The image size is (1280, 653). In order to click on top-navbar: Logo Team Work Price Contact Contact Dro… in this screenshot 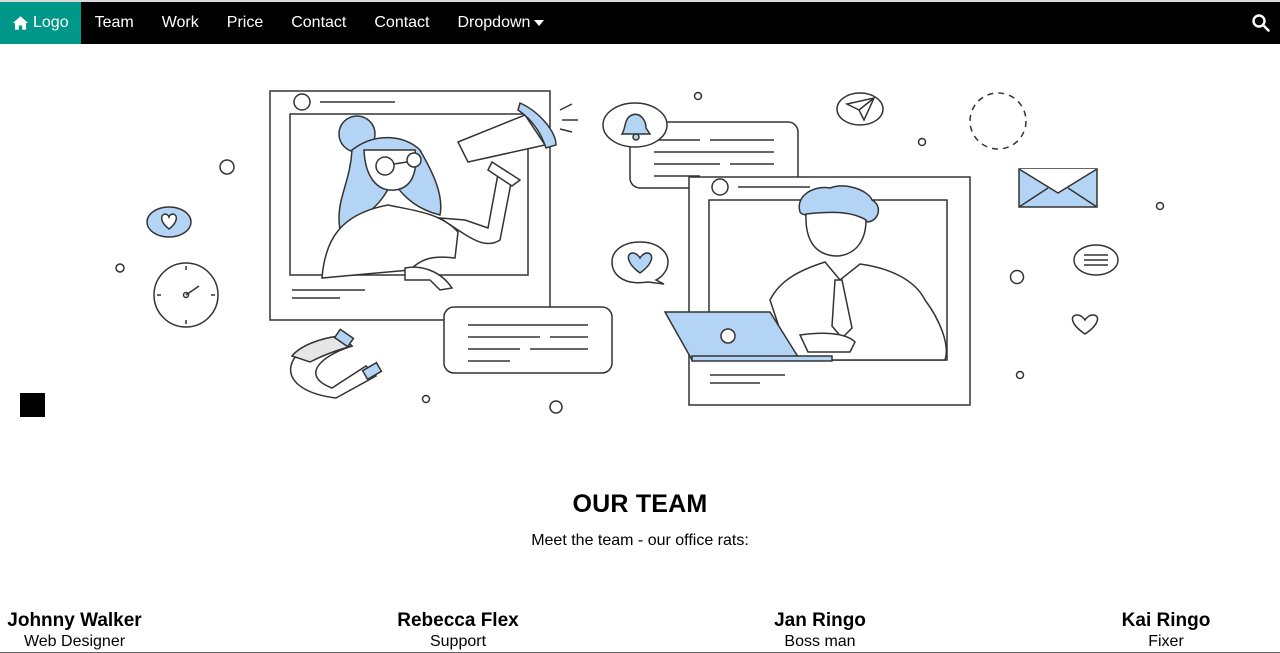, I will do `click(640, 23)`.